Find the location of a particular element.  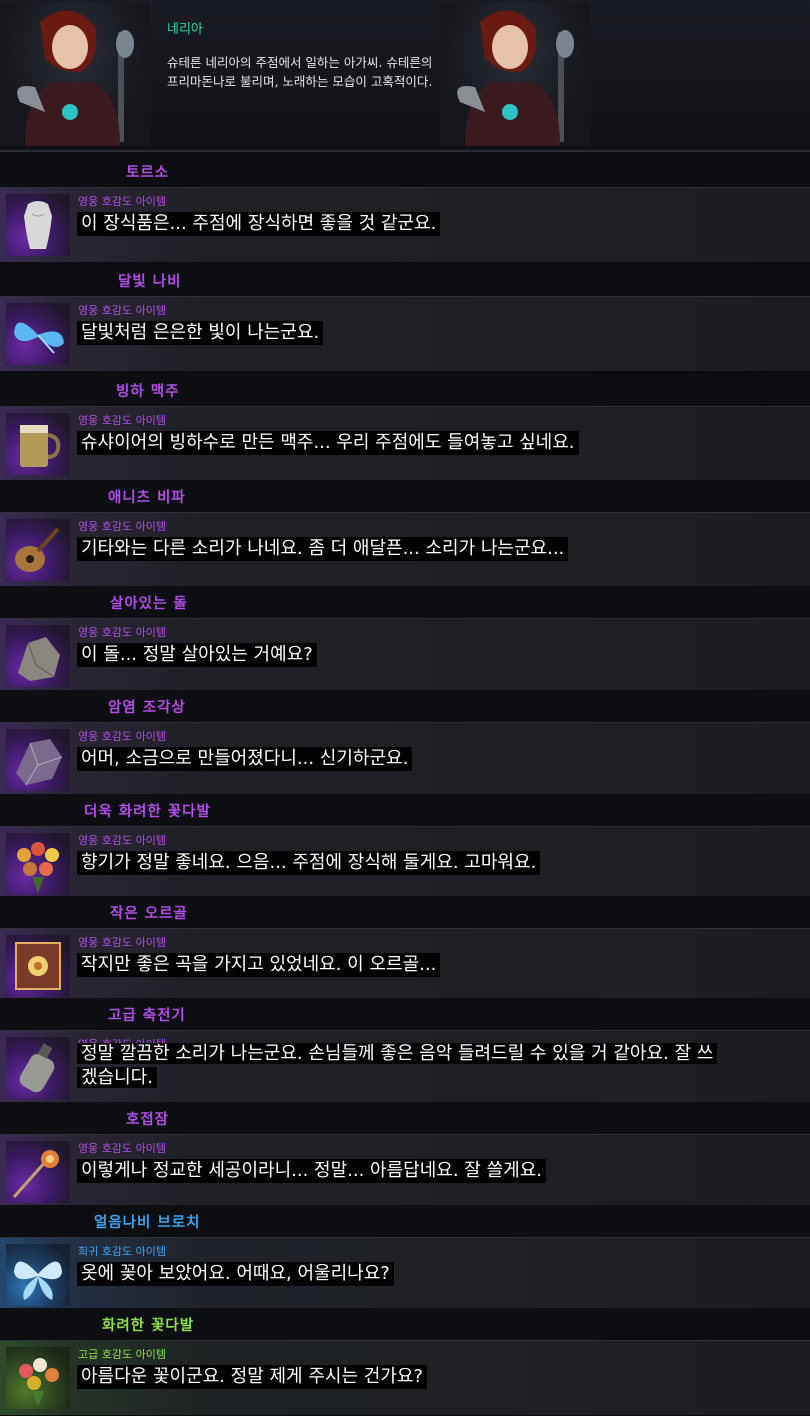

bouquet-icon is located at coordinates (38, 864).